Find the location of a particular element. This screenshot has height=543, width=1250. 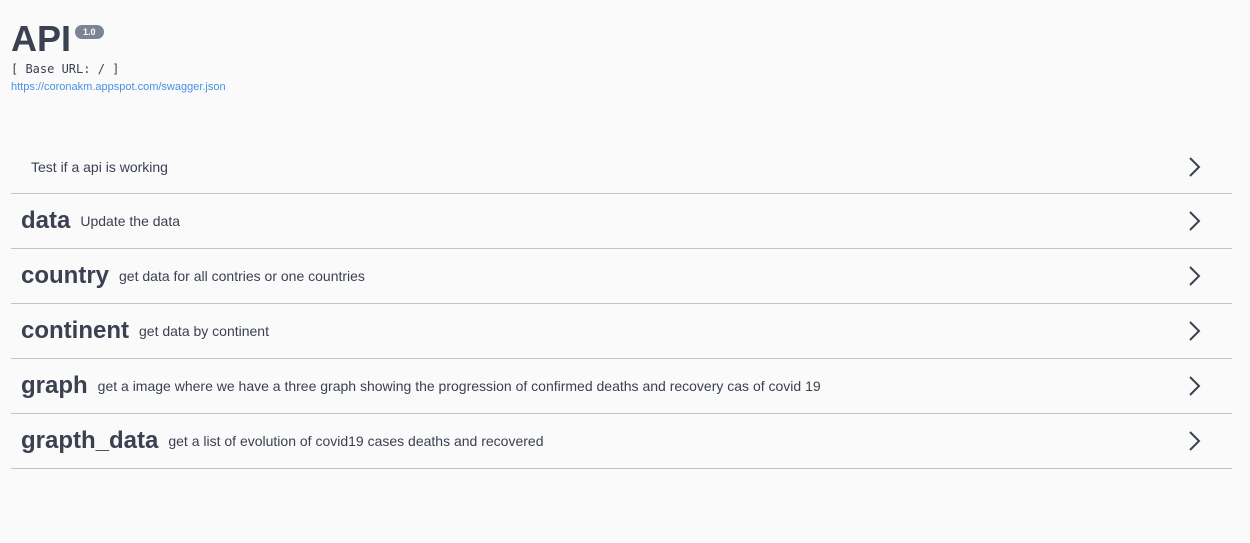

tag-section-default: Test if a api is working is located at coordinates (621, 167).